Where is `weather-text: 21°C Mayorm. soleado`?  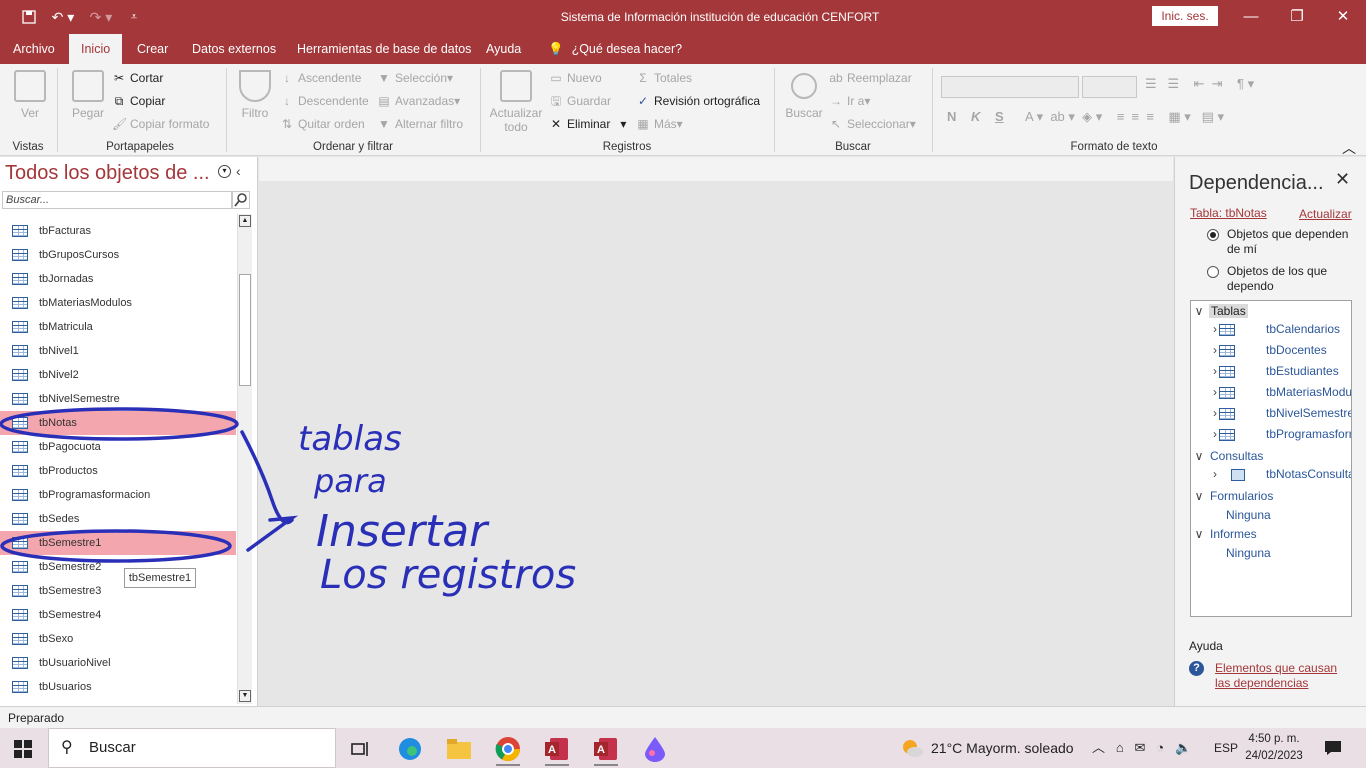
weather-text: 21°C Mayorm. soleado is located at coordinates (1002, 748).